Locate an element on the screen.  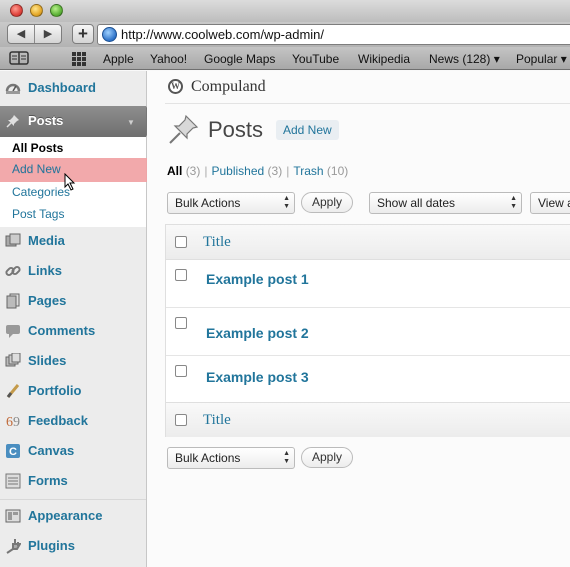
sidebar-item-label: Media is located at coordinates (46, 240).